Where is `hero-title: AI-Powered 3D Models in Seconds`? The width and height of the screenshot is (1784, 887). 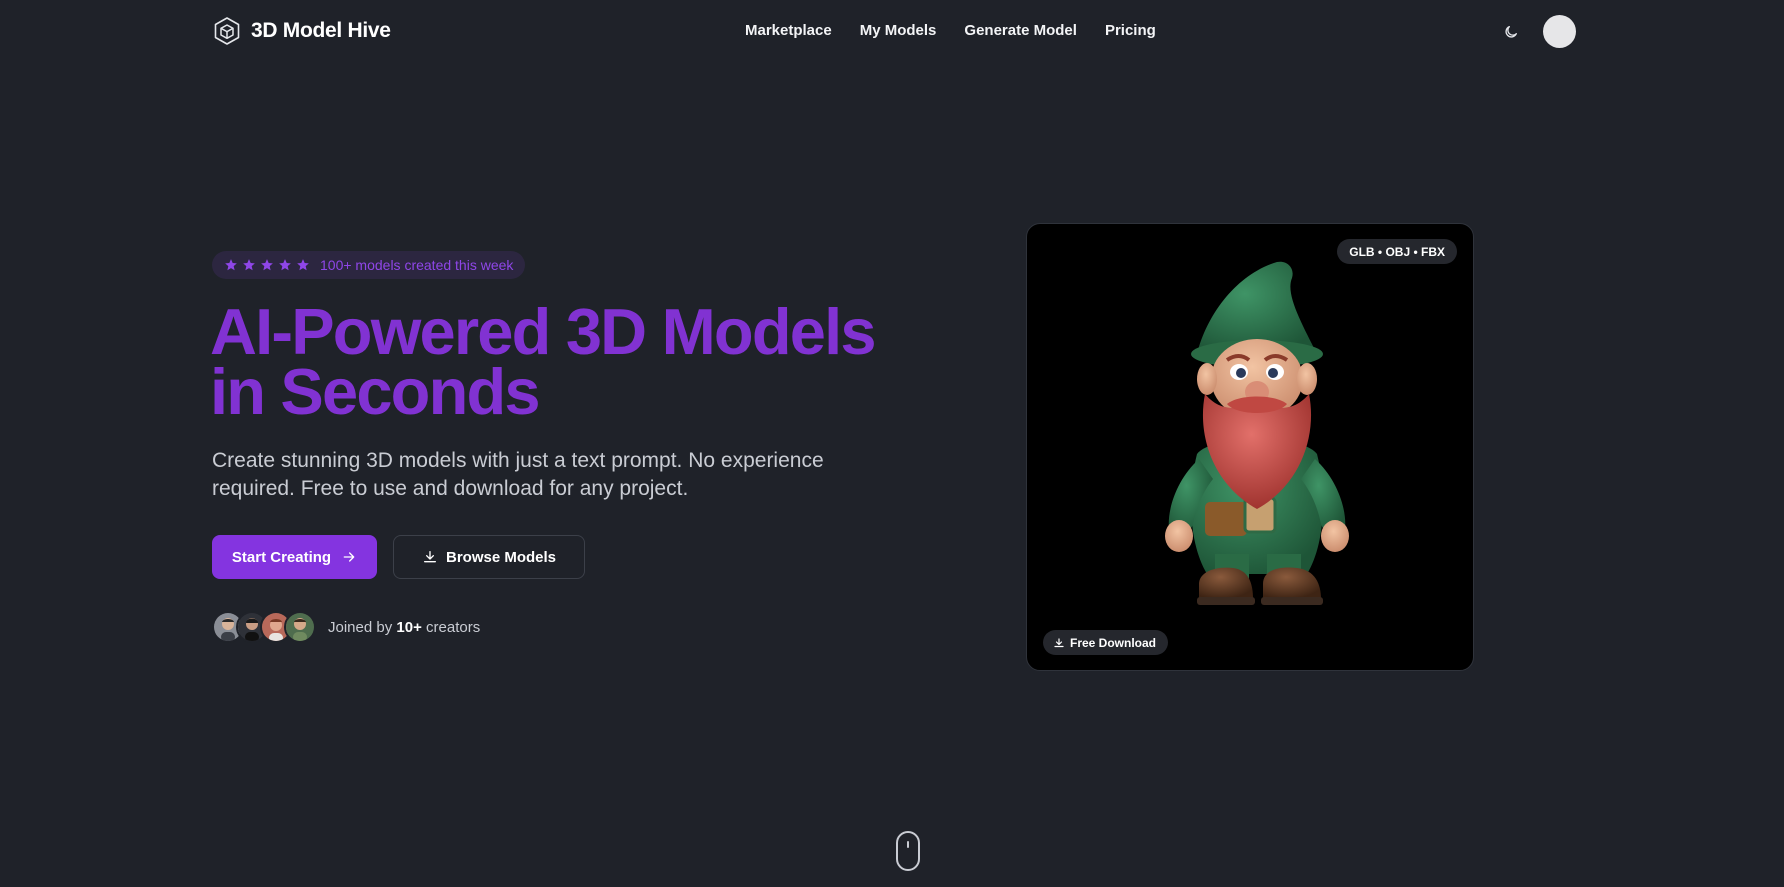
hero-title: AI-Powered 3D Models in Seconds is located at coordinates (570, 361).